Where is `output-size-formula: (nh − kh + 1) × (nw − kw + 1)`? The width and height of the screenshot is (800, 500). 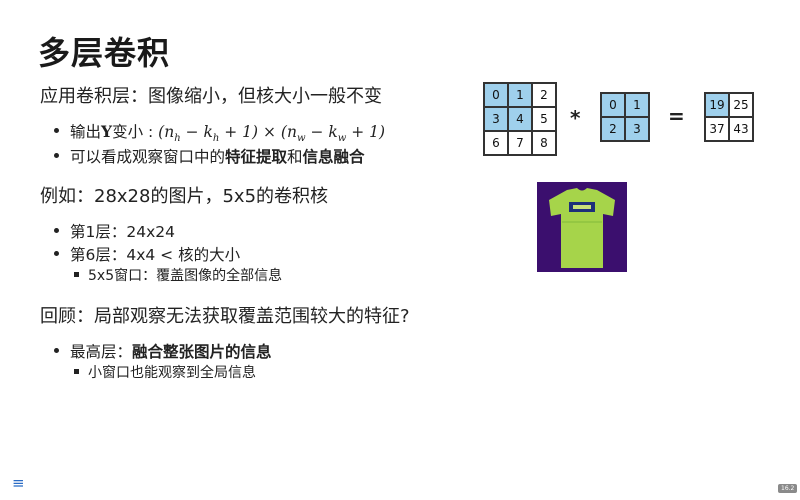 output-size-formula: (nh − kh + 1) × (nw − kw + 1) is located at coordinates (272, 134).